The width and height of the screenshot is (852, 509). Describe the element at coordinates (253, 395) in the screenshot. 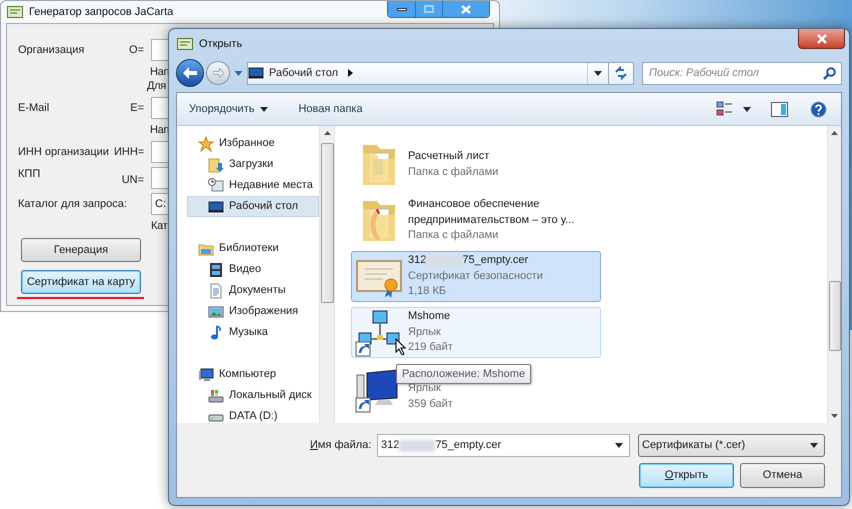

I see `sidebar-item: Локальный диск` at that location.